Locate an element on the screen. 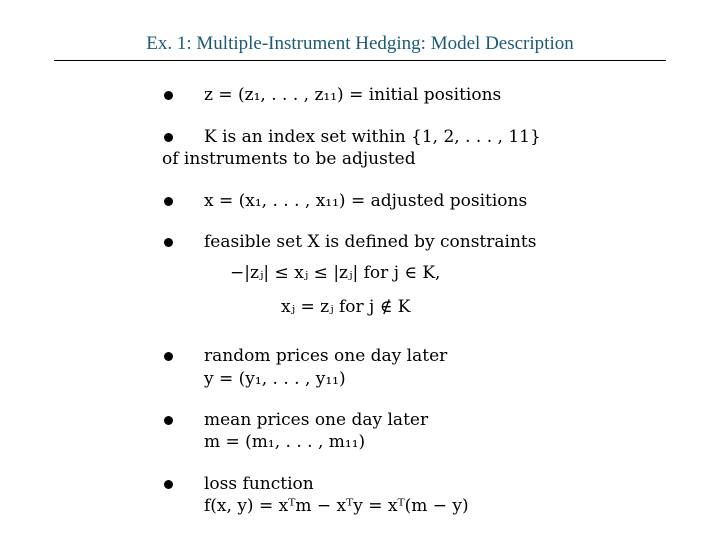  constraint-equation-1: −|zⱼ| ≤ xⱼ ≤ |zⱼ| for j ∈ K, is located at coordinates (335, 273).